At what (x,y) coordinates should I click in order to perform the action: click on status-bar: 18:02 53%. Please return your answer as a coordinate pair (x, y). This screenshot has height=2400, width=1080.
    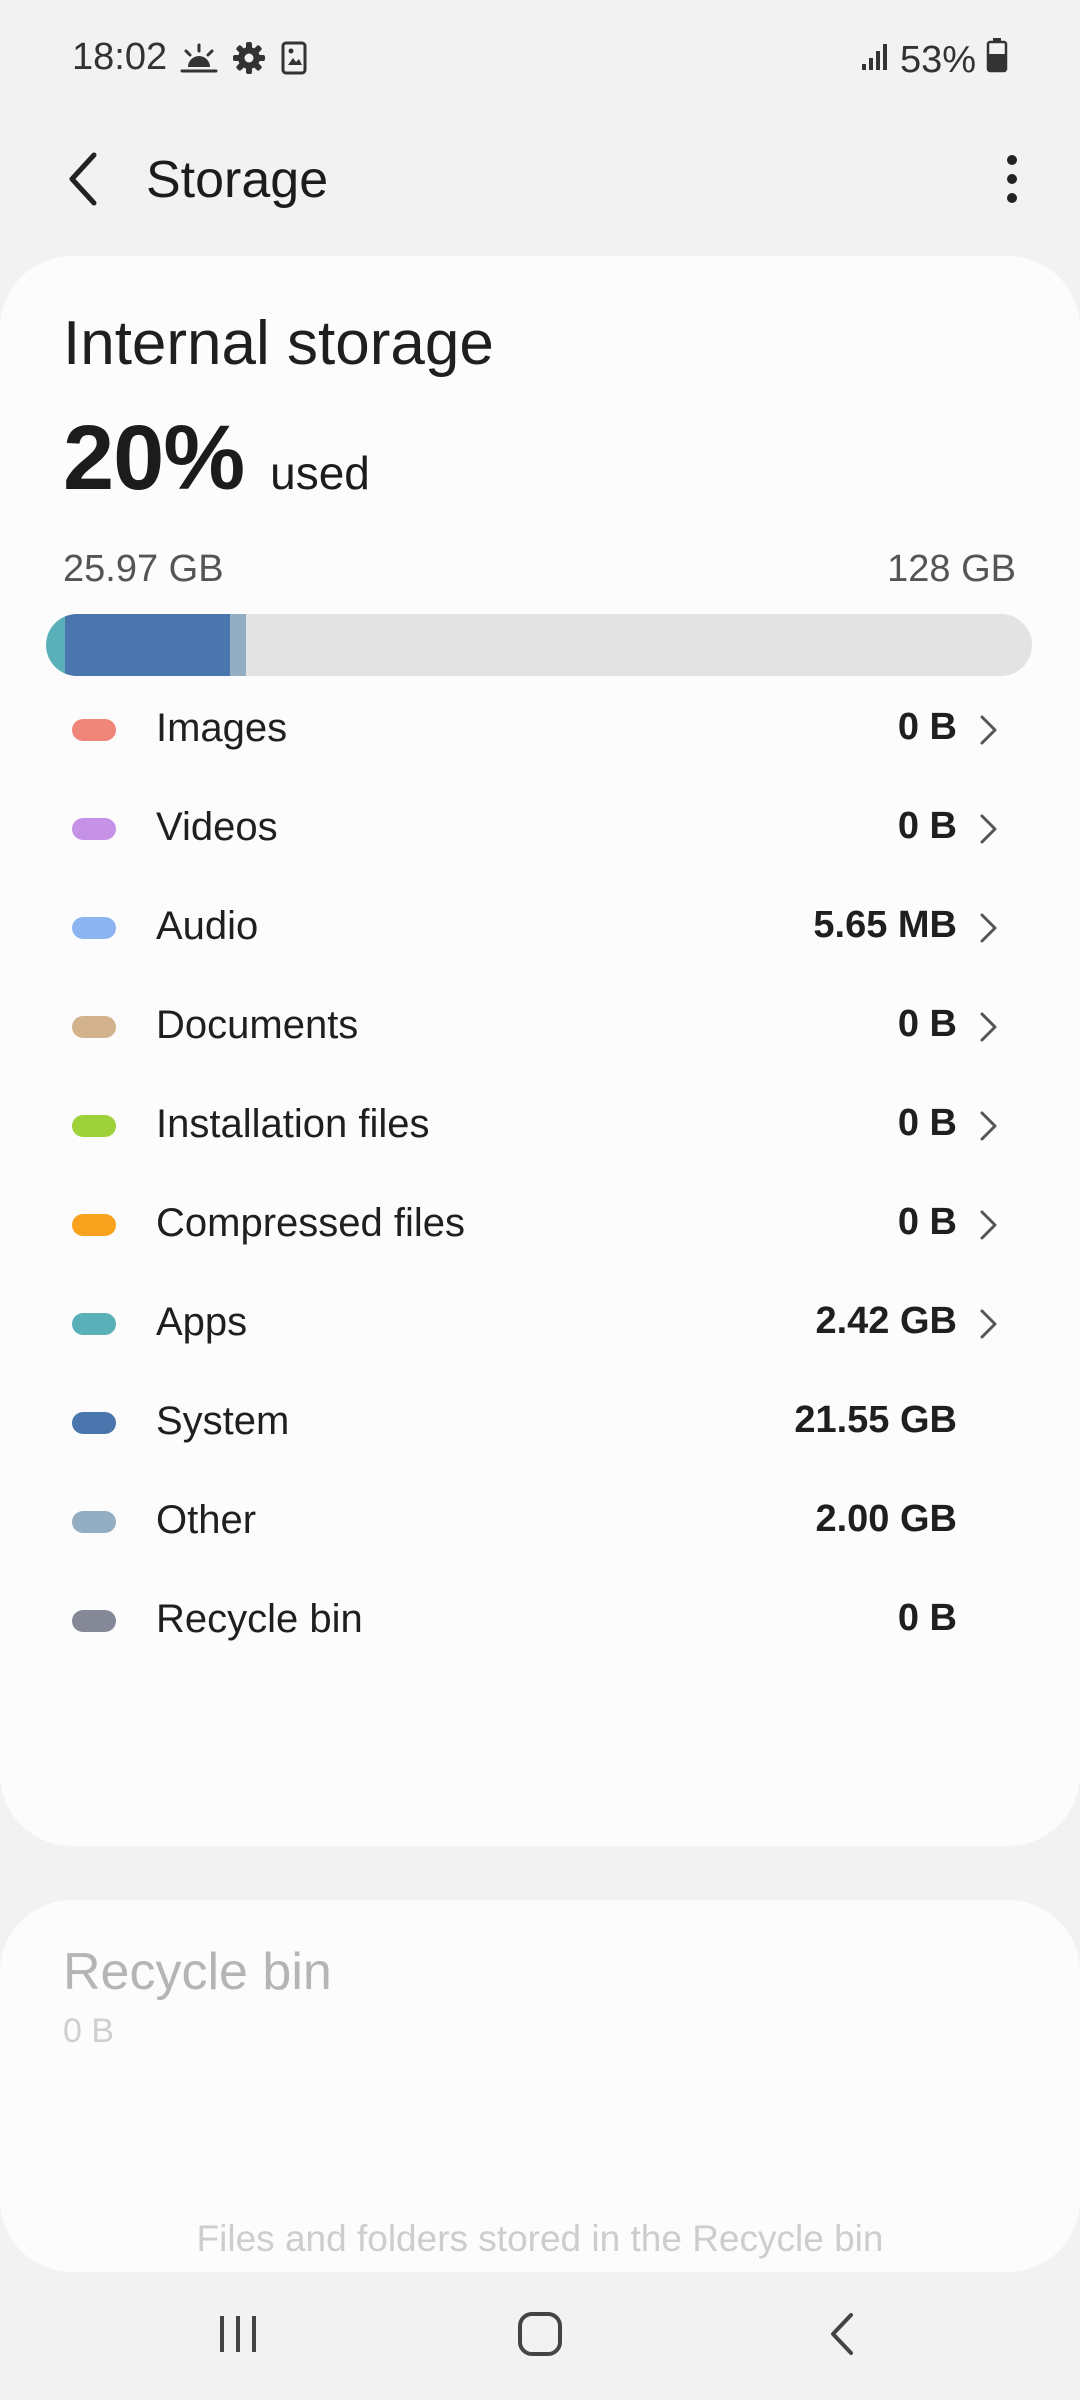
    Looking at the image, I should click on (540, 60).